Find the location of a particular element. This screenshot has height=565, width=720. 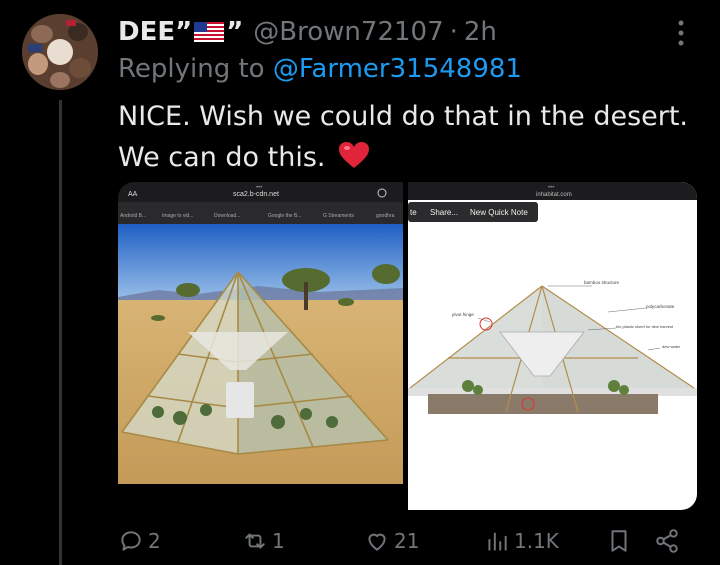

thread-line is located at coordinates (60, 332).